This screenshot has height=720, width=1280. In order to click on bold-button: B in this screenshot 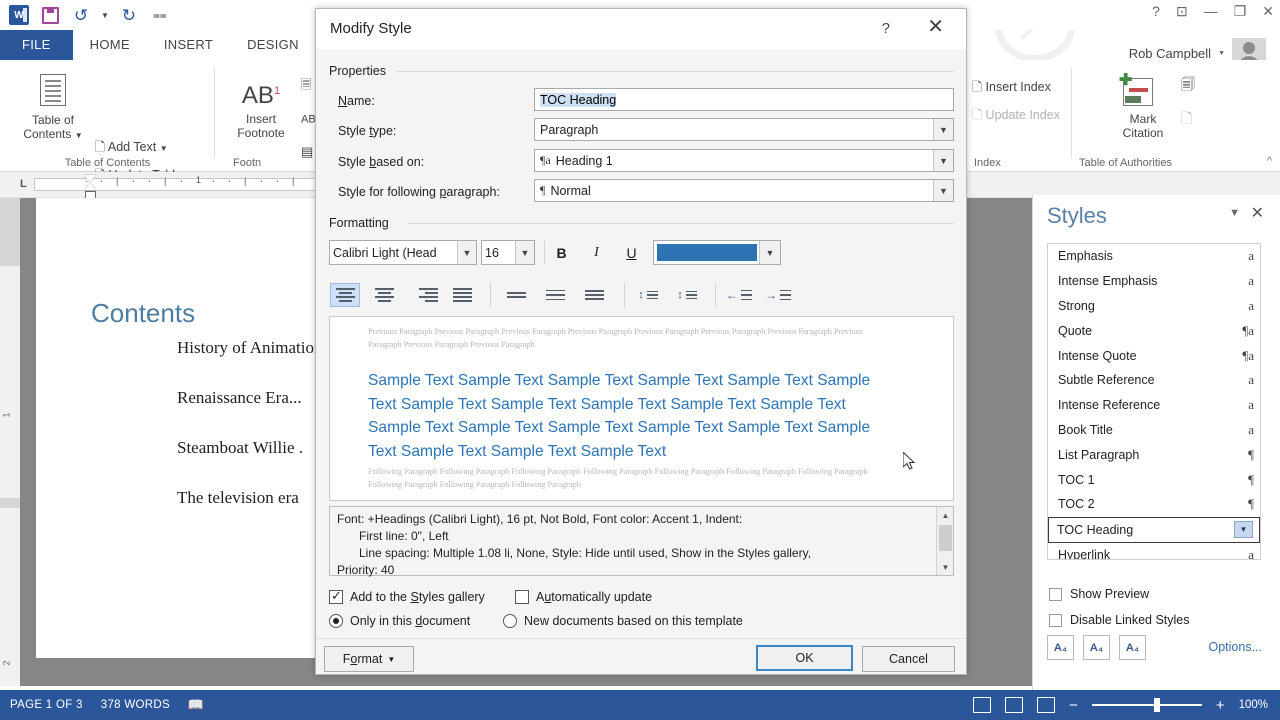, I will do `click(561, 252)`.